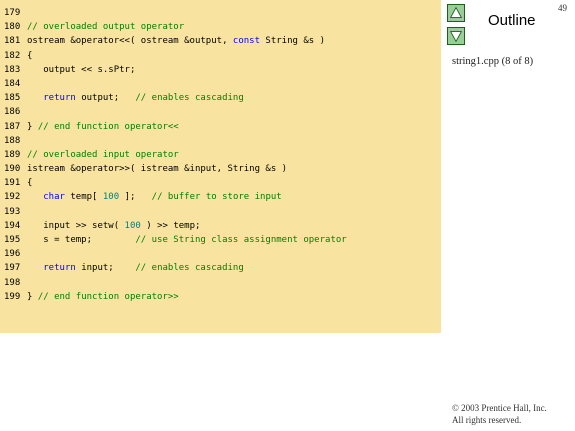 Image resolution: width=575 pixels, height=431 pixels. What do you see at coordinates (220, 127) in the screenshot?
I see `code-line: 187} // end function operator<<` at bounding box center [220, 127].